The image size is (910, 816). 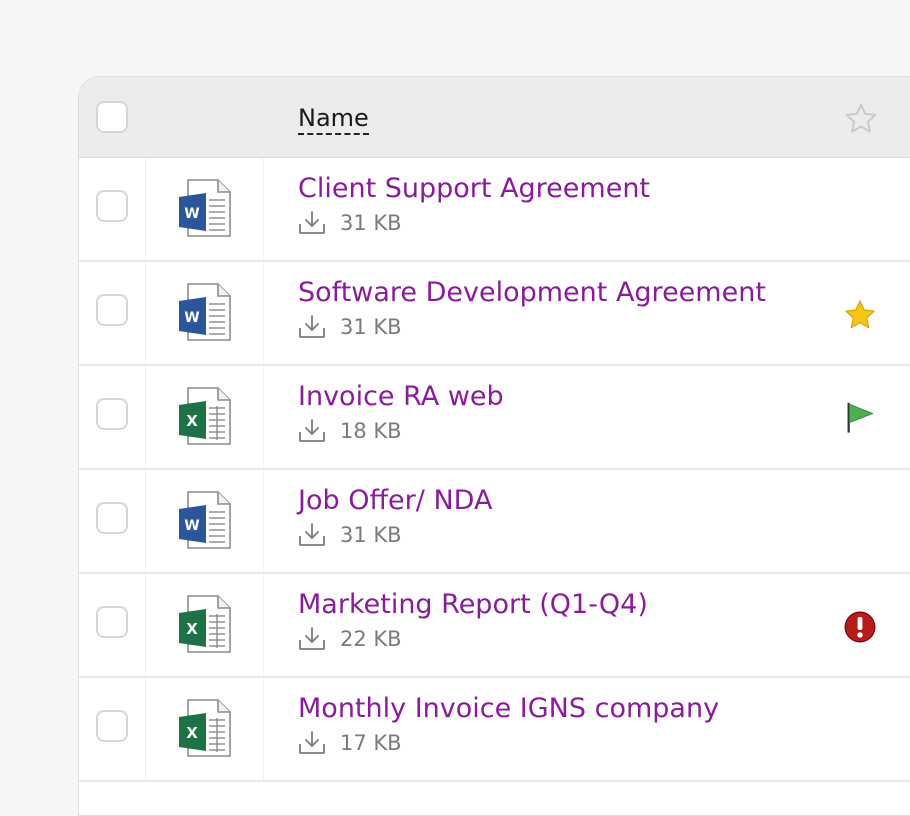 I want to click on file-size: 17 KB, so click(x=371, y=743).